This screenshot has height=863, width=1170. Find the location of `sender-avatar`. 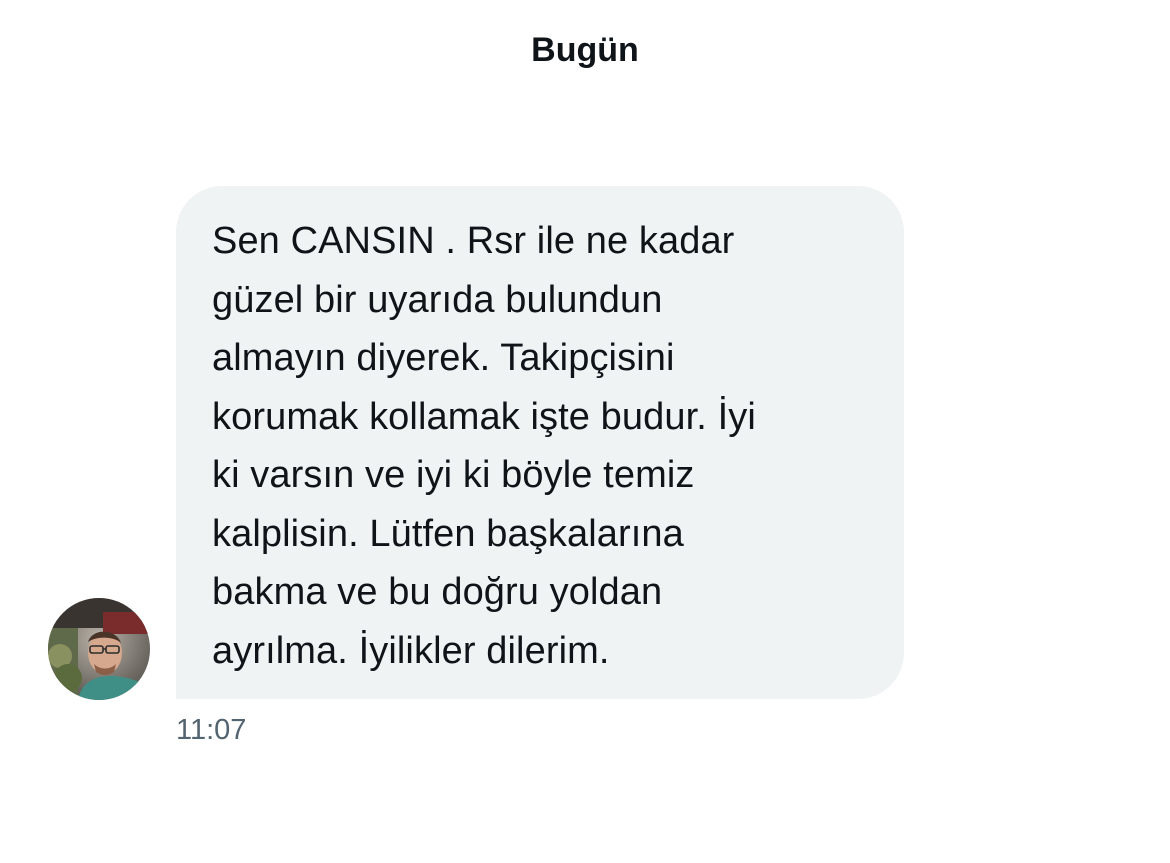

sender-avatar is located at coordinates (99, 649).